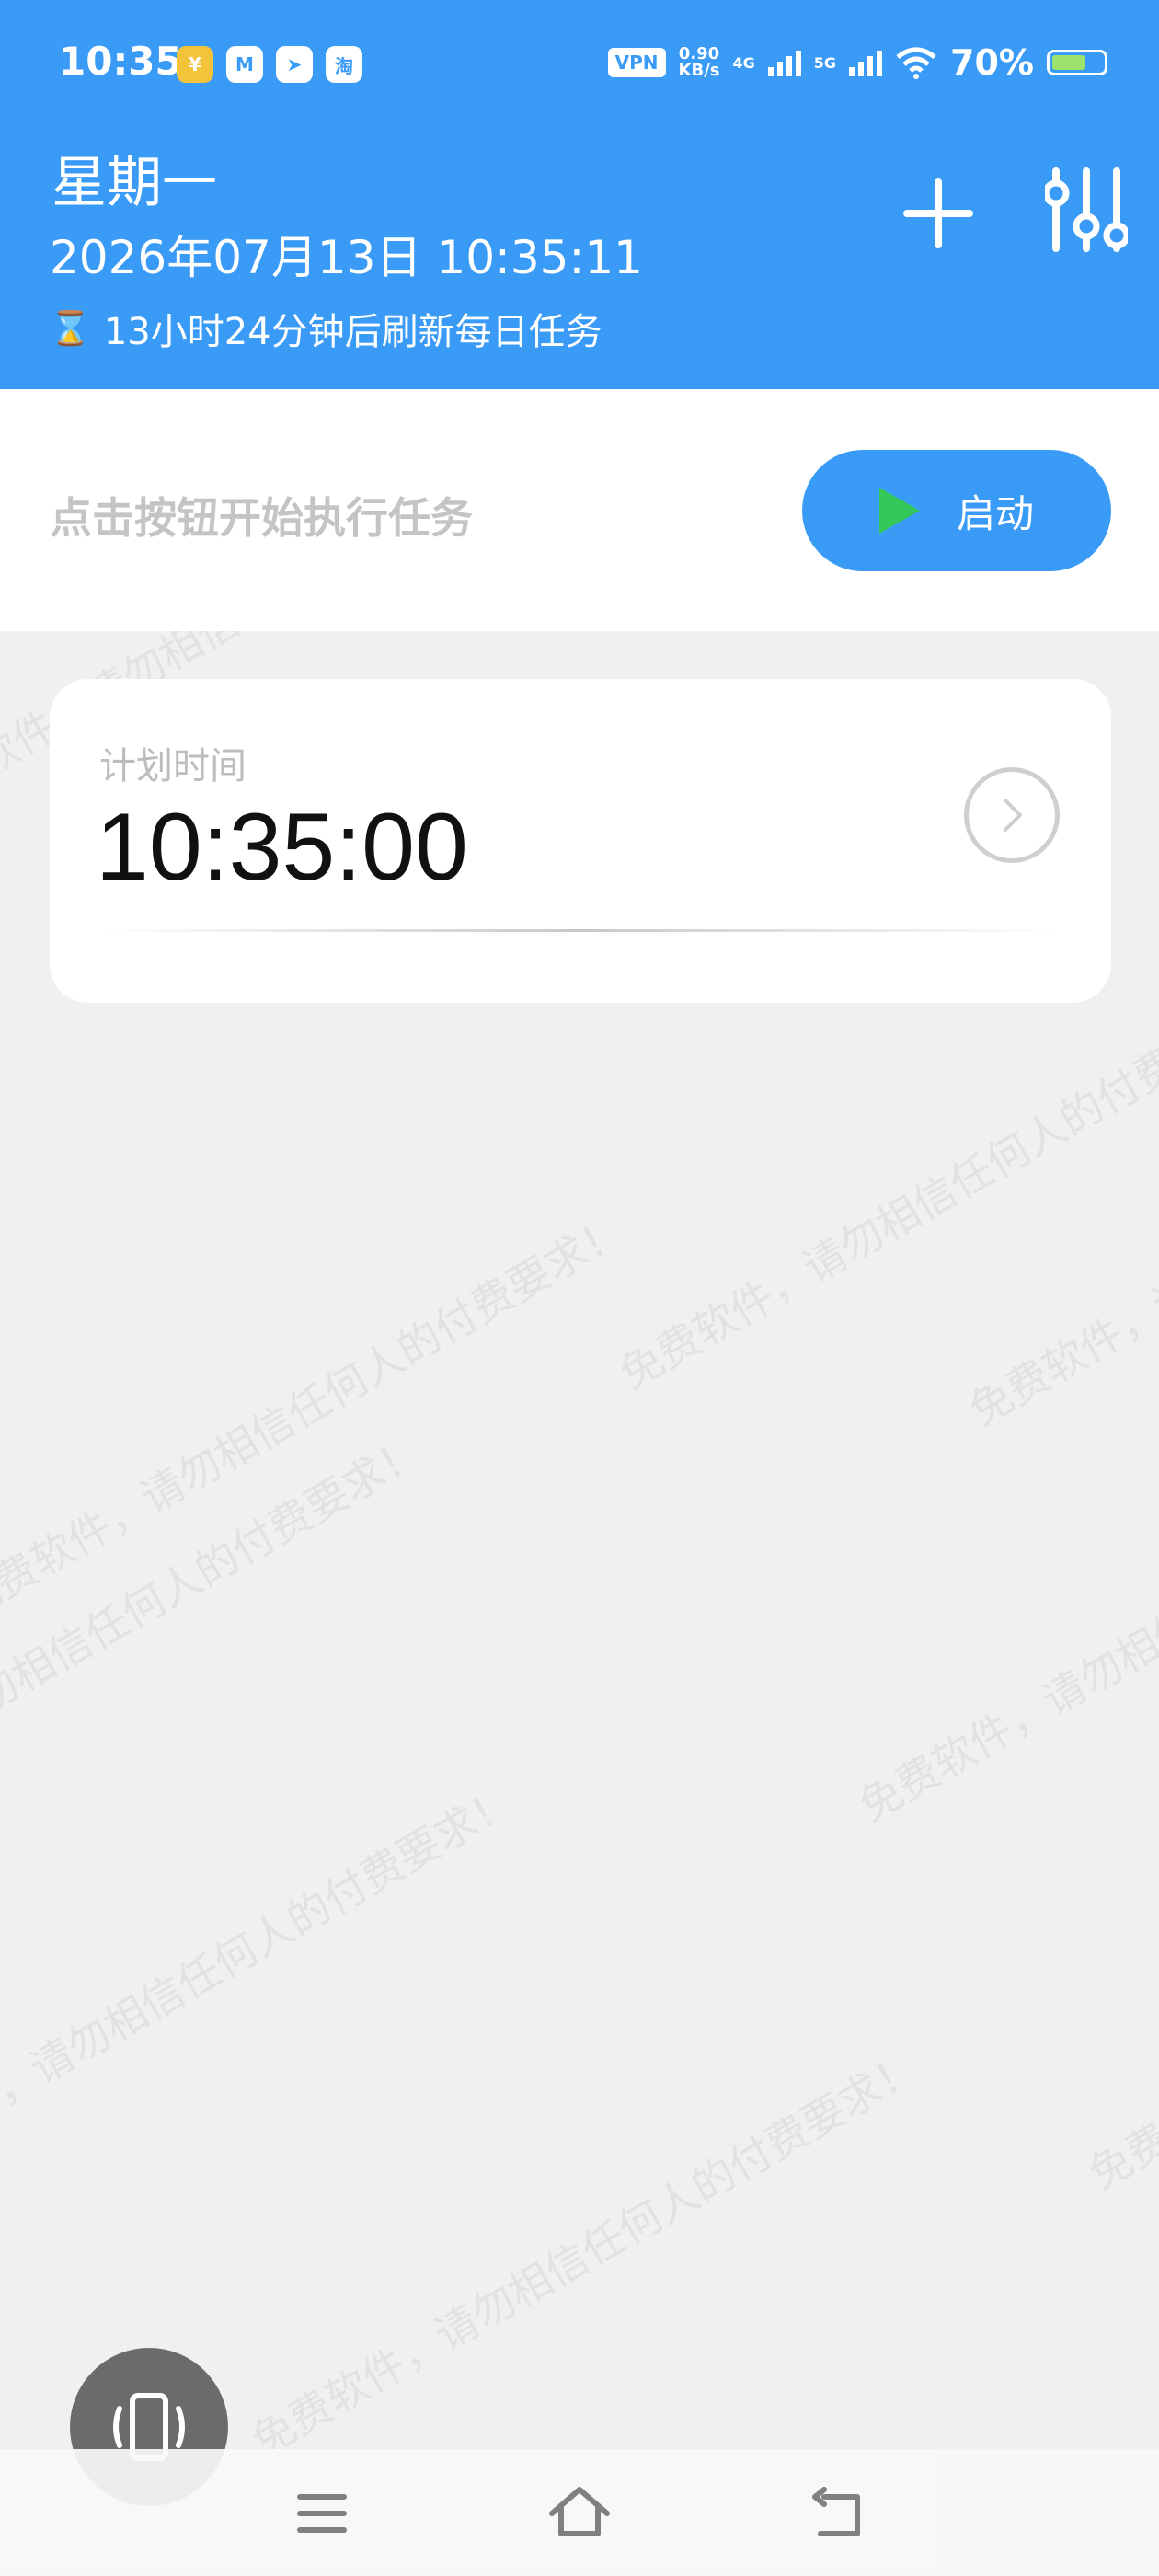 The width and height of the screenshot is (1159, 2576). I want to click on action-panel: 点击按钮开始执行任务 启动, so click(579, 510).